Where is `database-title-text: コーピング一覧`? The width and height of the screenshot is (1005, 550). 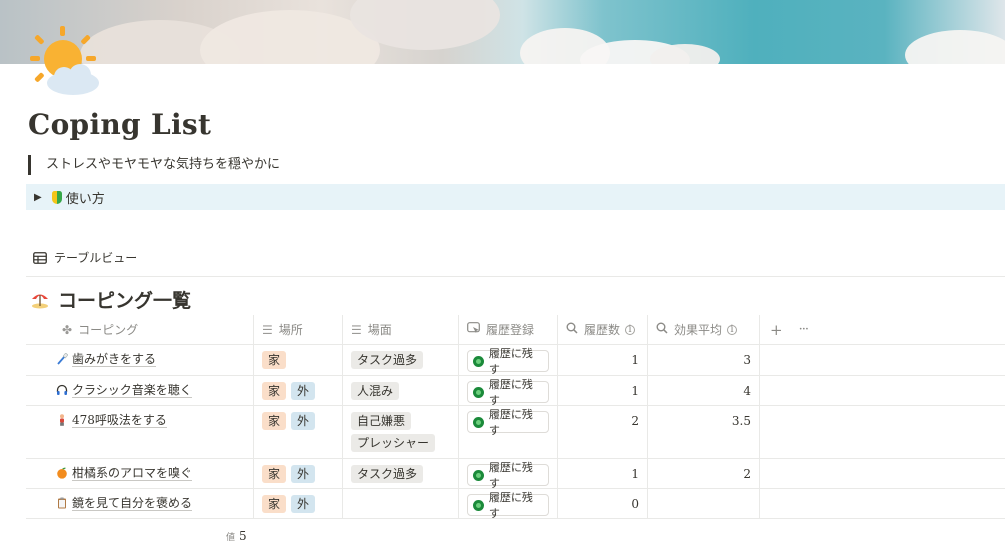
database-title-text: コーピング一覧 is located at coordinates (125, 301).